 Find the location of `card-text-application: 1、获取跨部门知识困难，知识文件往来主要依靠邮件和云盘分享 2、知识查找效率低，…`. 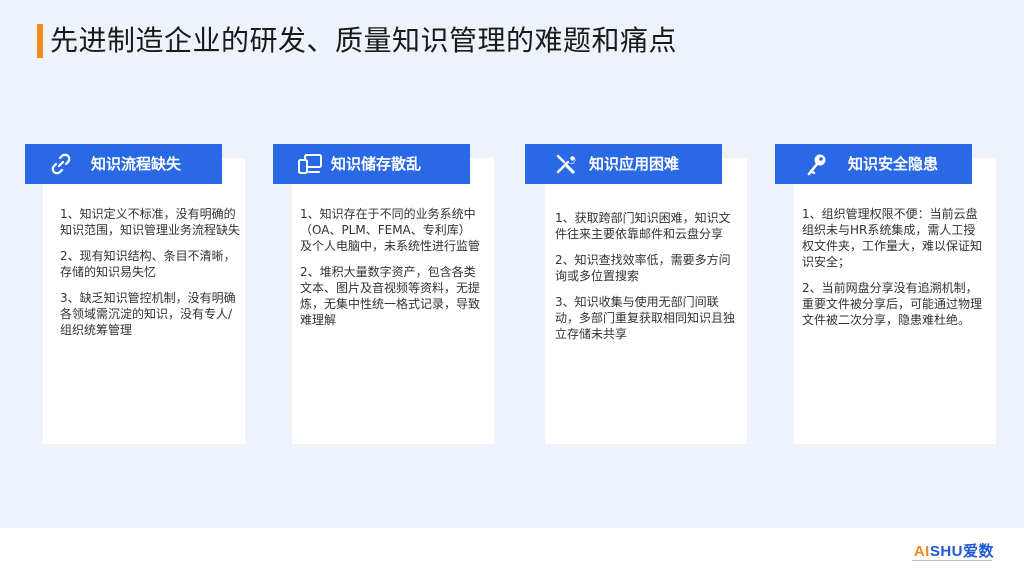

card-text-application: 1、获取跨部门知识困难，知识文件往来主要依靠邮件和云盘分享 2、知识查找效率低，… is located at coordinates (645, 281).